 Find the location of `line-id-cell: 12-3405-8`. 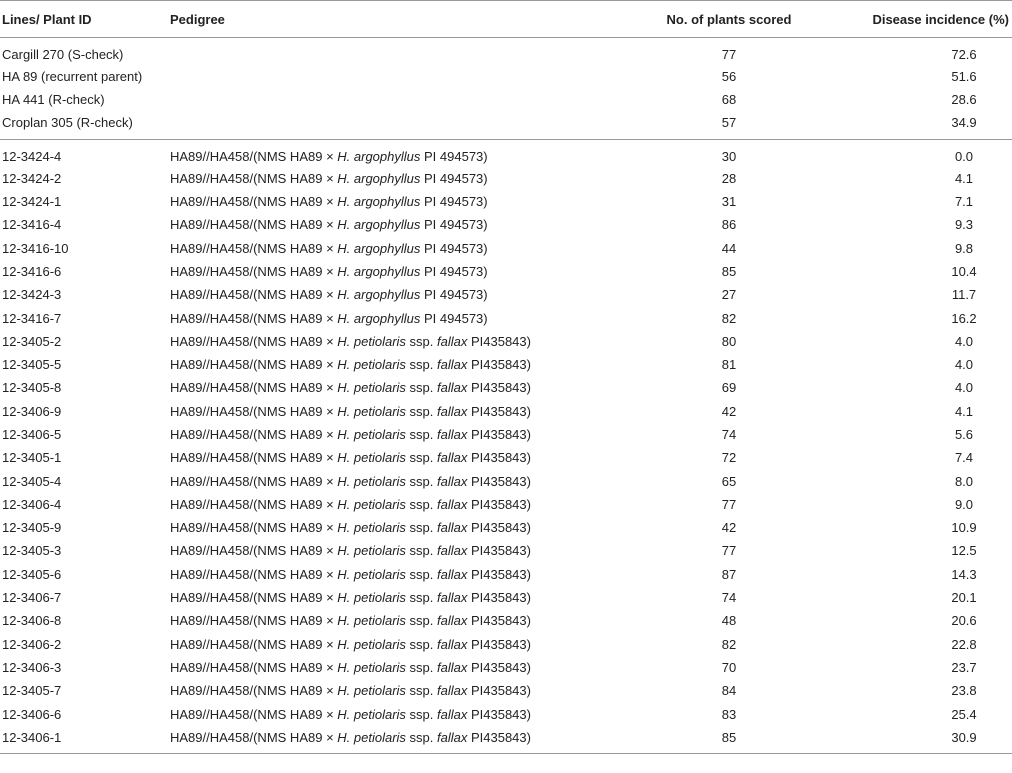

line-id-cell: 12-3405-8 is located at coordinates (32, 388).